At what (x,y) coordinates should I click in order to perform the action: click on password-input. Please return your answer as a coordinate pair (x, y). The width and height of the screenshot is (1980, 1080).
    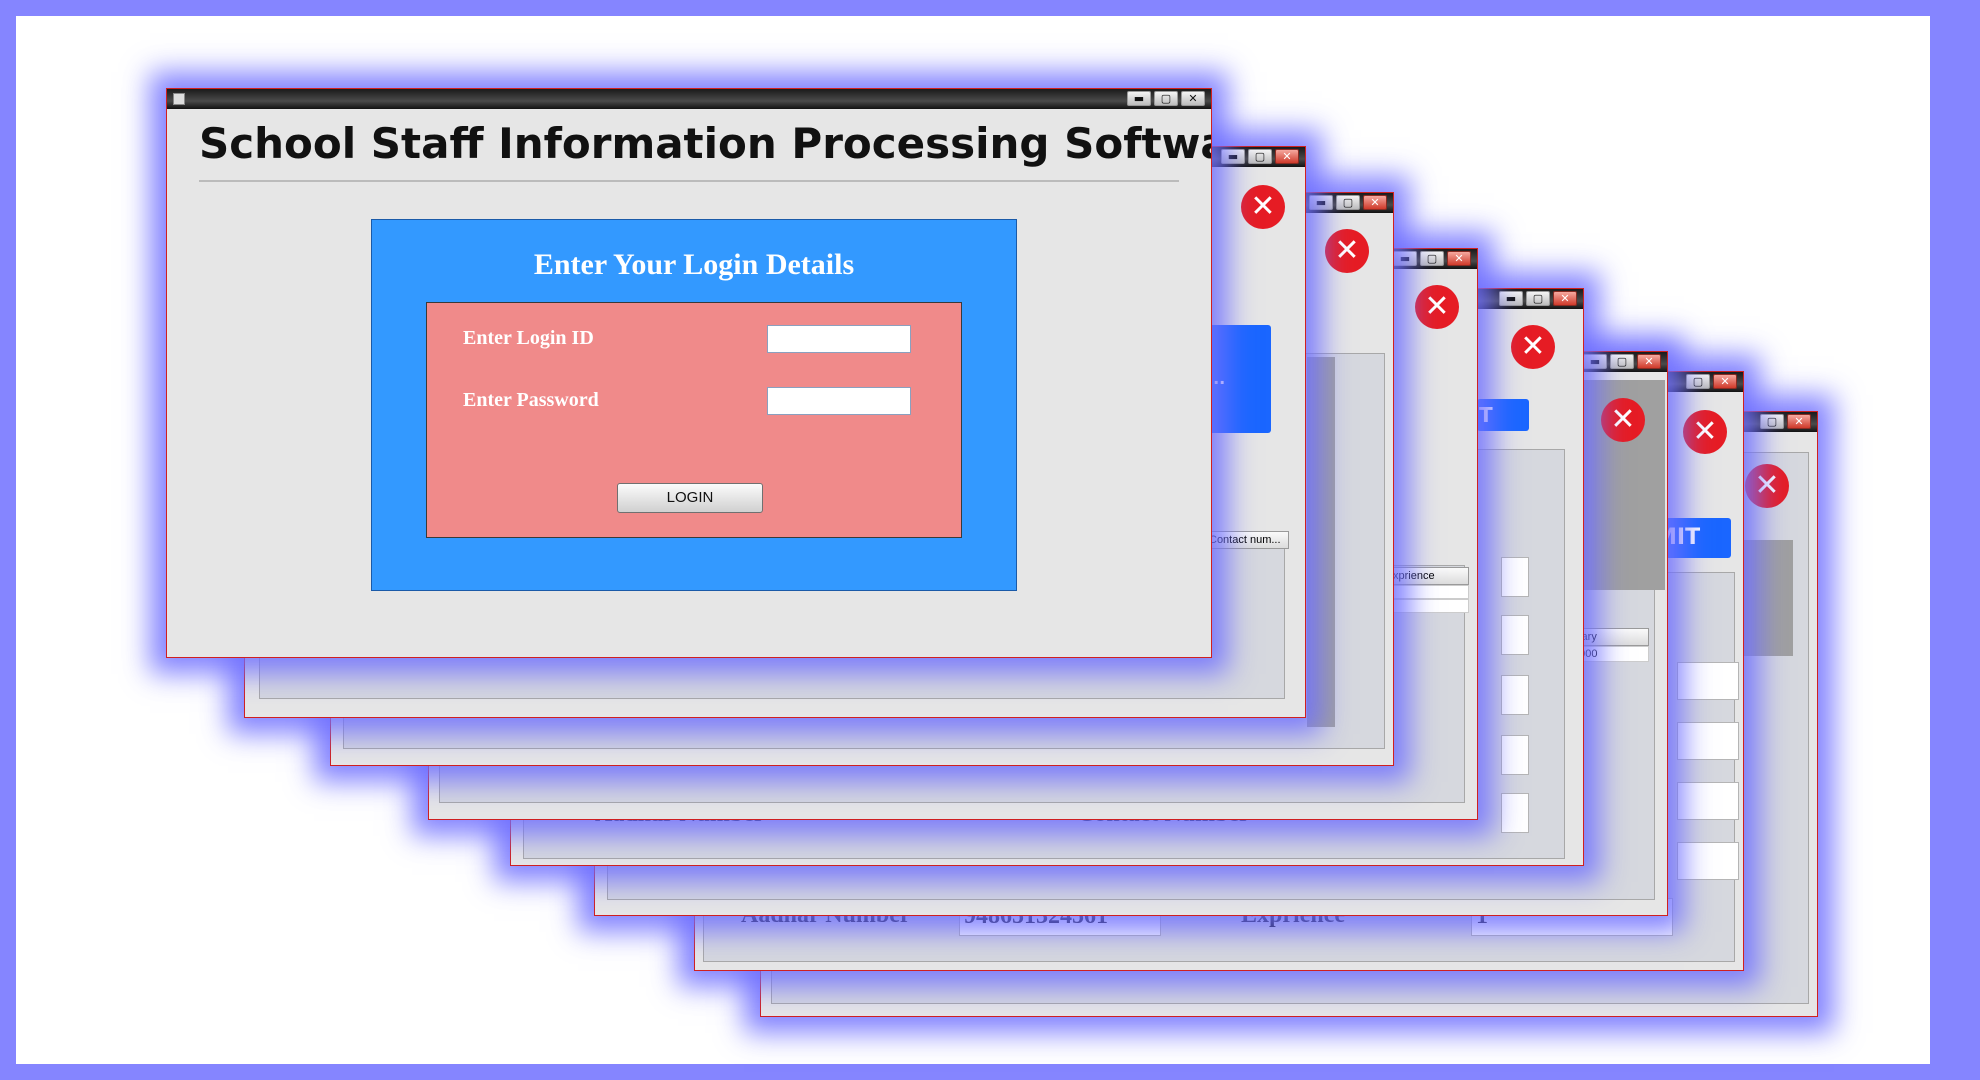
    Looking at the image, I should click on (839, 401).